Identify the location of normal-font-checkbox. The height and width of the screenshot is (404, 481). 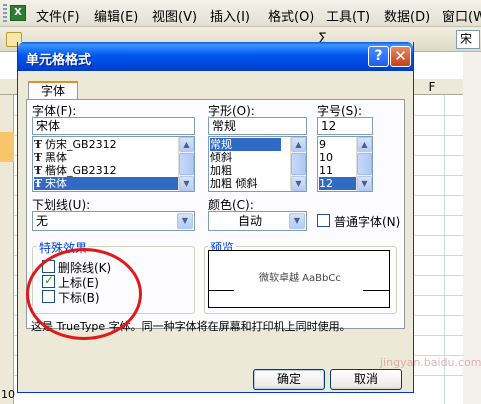
(323, 220).